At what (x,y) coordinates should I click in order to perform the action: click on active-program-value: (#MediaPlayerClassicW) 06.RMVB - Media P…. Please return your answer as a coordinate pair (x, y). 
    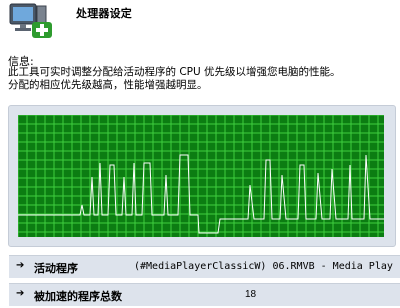
    Looking at the image, I should click on (263, 266).